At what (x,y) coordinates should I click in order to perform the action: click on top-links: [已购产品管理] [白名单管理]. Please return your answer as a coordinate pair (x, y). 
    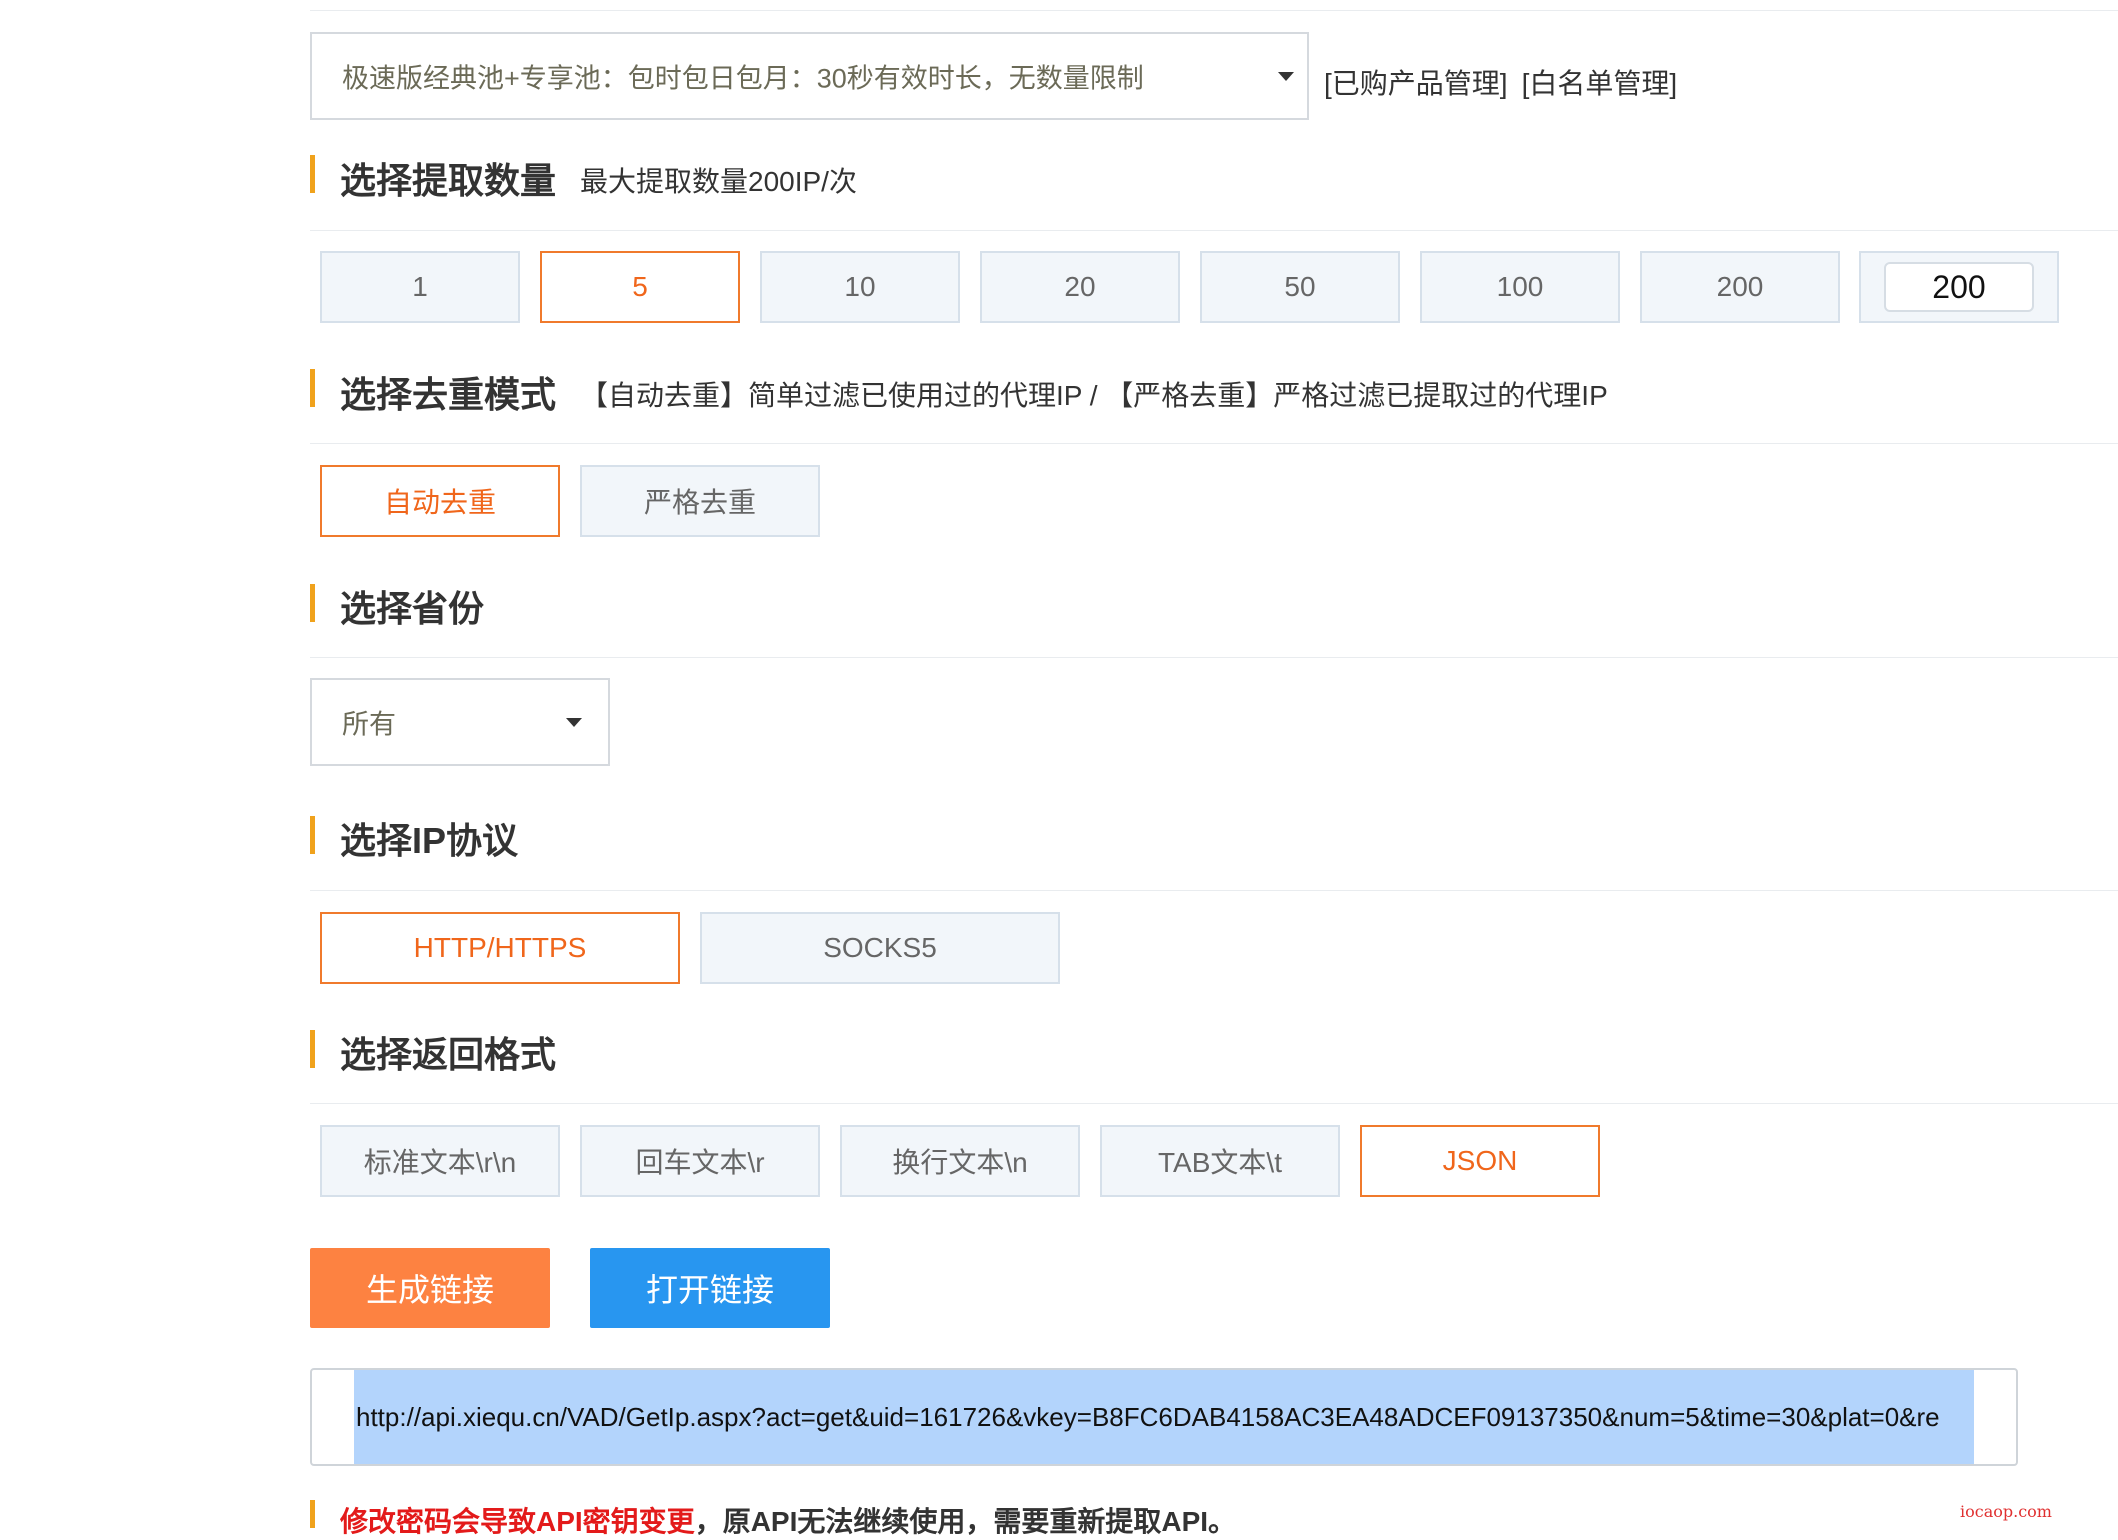
    Looking at the image, I should click on (1507, 82).